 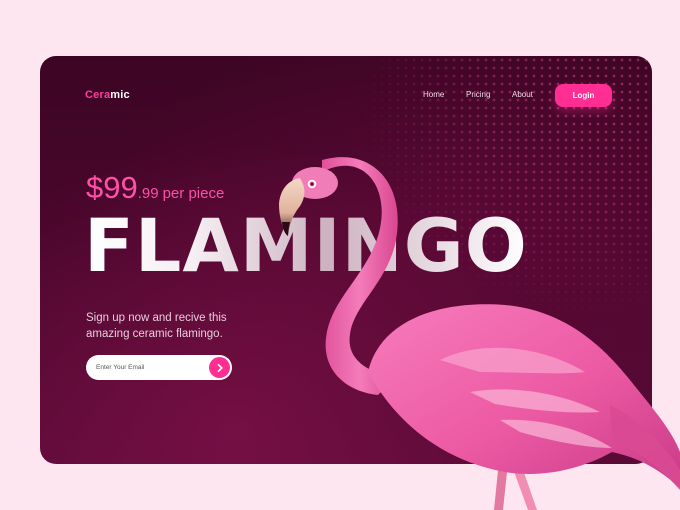 I want to click on login-button: Login, so click(x=583, y=95).